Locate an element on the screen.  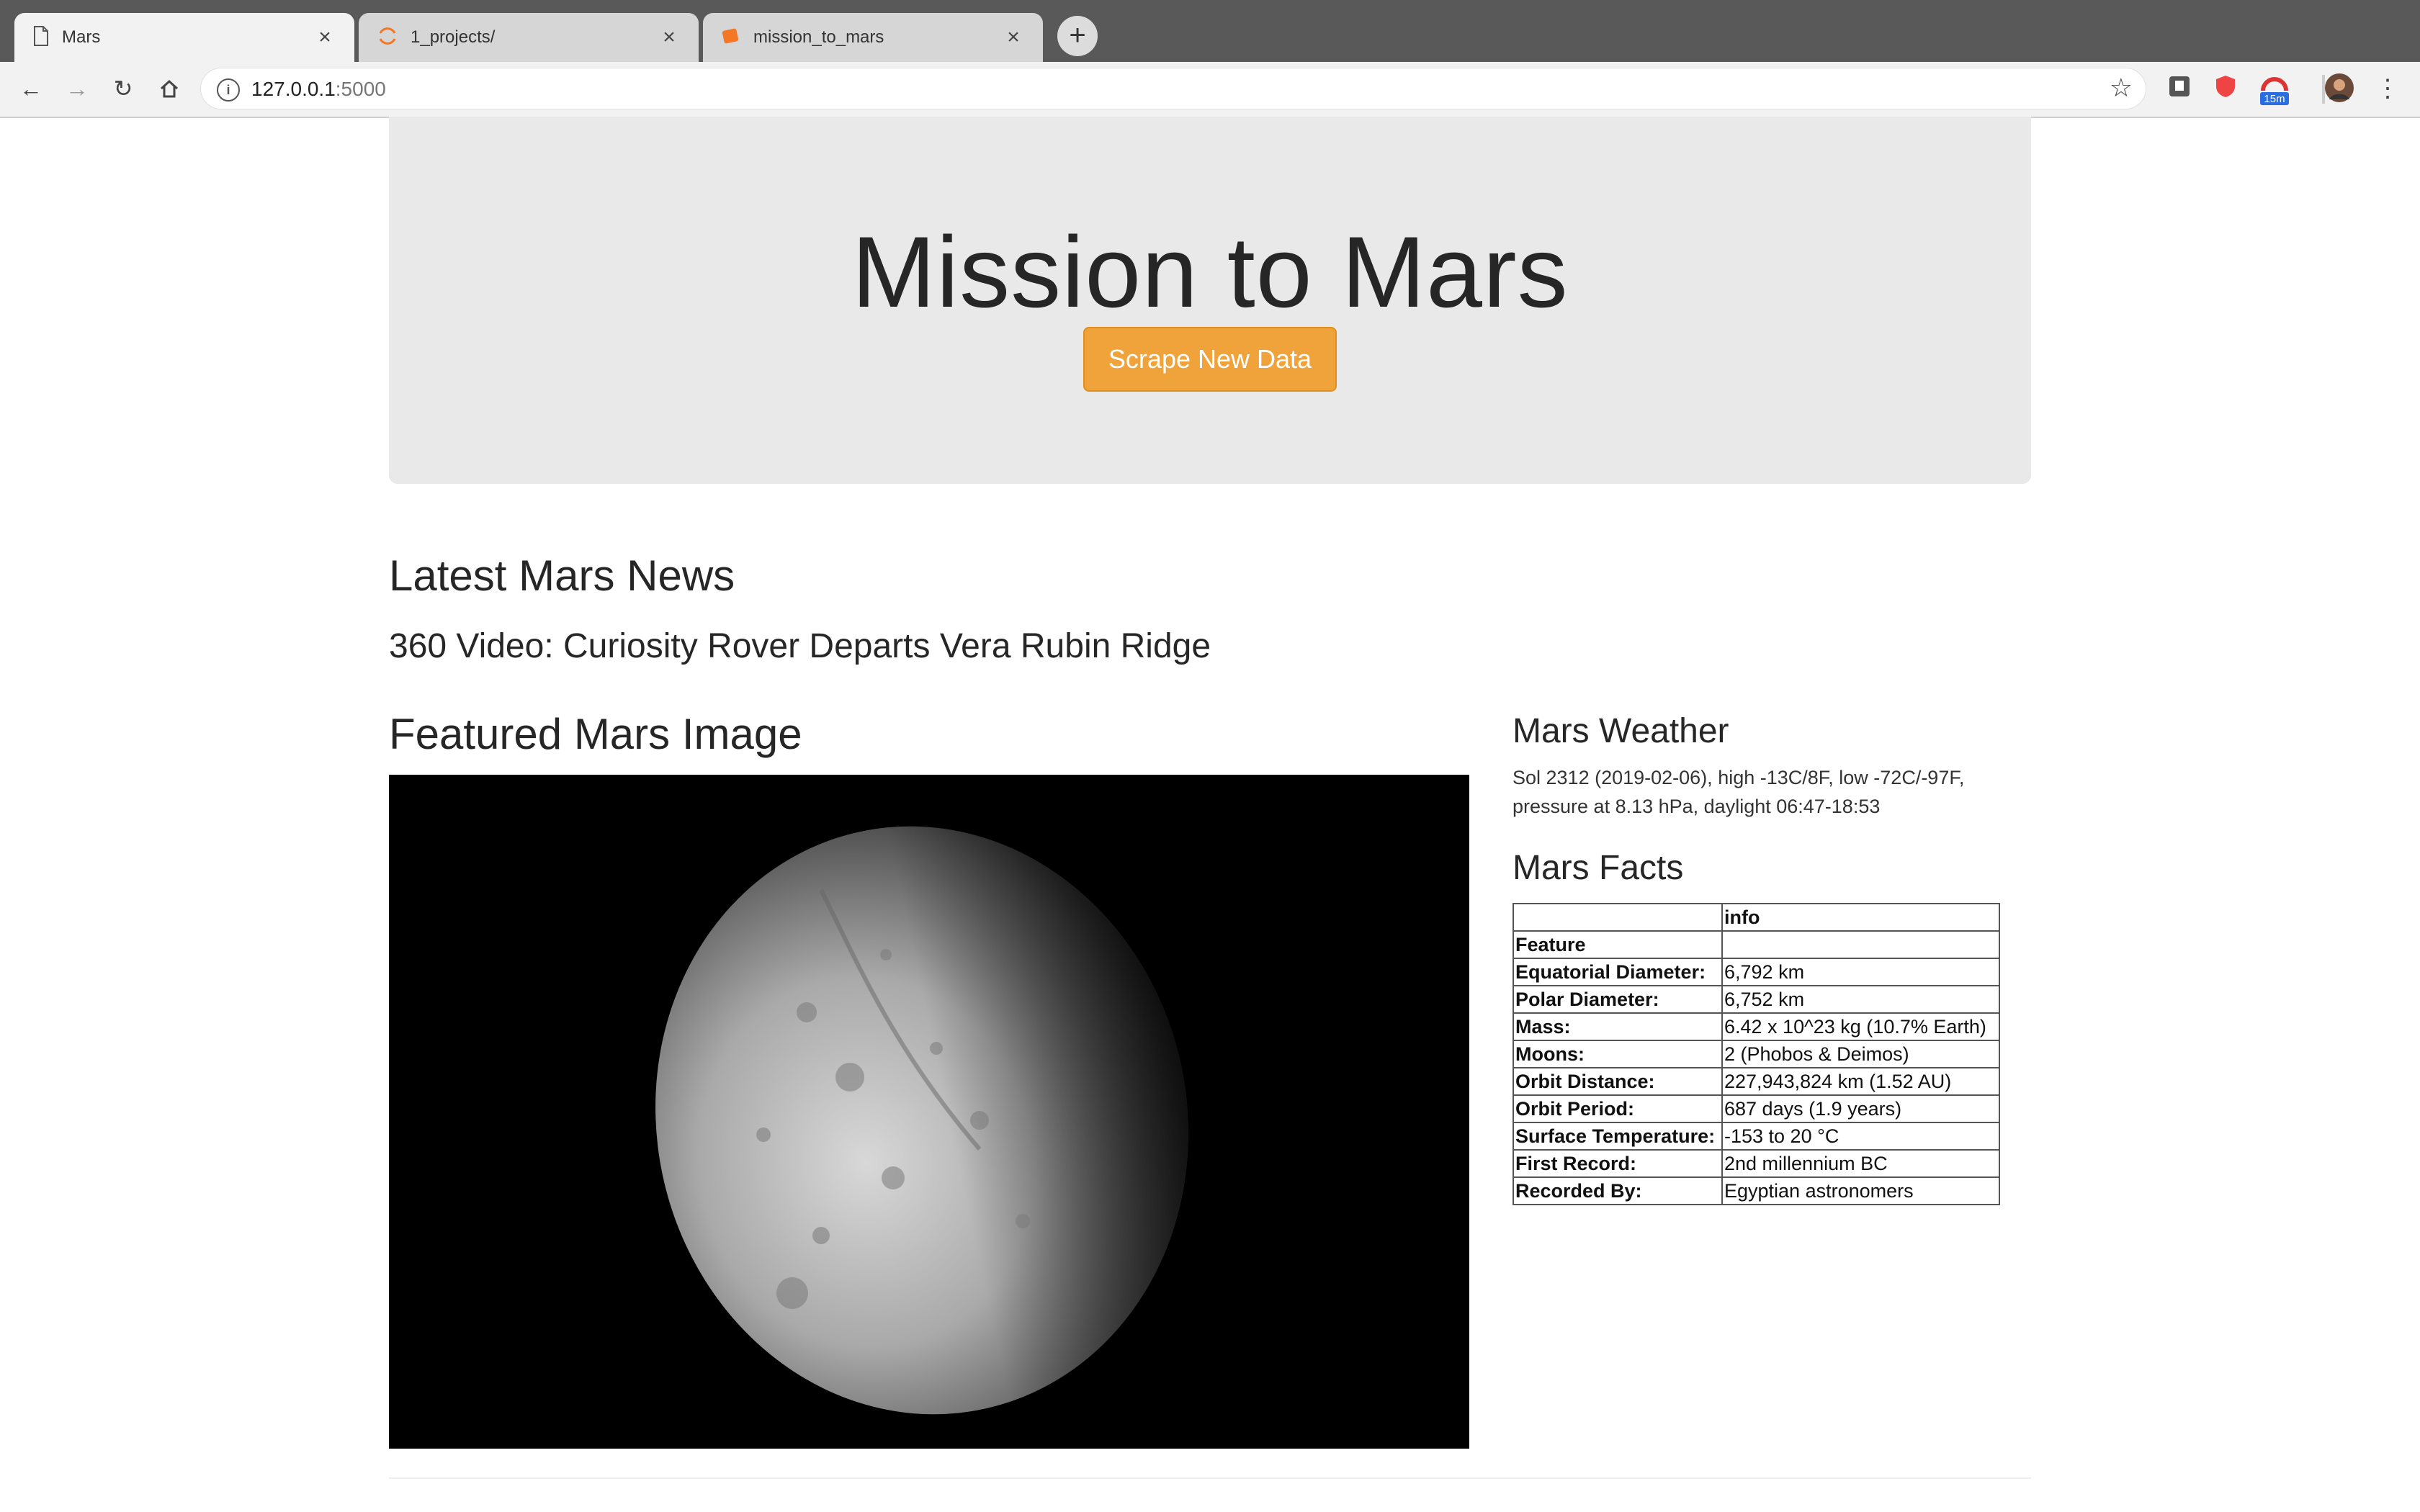
fact-feature: Surface Temperature: is located at coordinates (1617, 1136).